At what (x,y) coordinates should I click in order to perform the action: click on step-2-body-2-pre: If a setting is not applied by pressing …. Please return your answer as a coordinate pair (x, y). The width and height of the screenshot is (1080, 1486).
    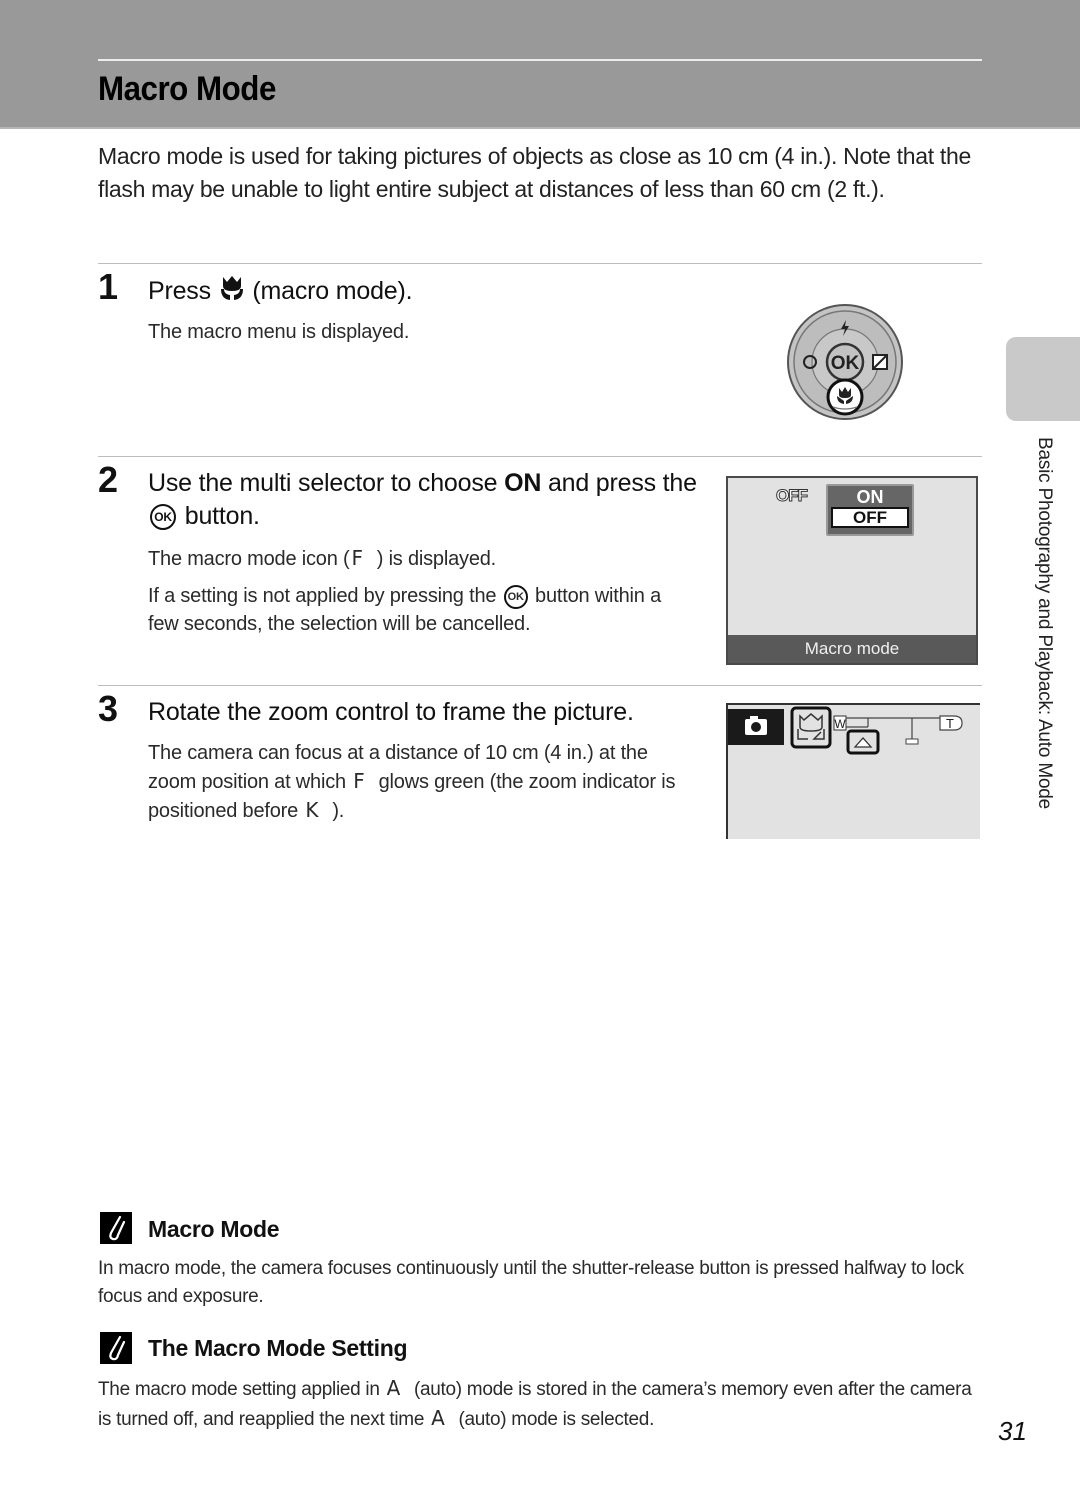
    Looking at the image, I should click on (322, 596).